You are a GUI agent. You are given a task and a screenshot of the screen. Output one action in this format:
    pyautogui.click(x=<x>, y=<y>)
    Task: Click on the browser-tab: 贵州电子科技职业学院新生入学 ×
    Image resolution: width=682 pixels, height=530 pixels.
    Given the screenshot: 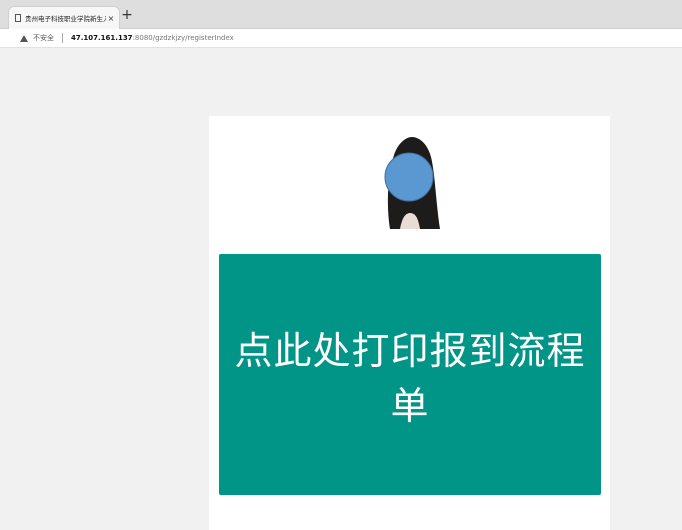 What is the action you would take?
    pyautogui.click(x=64, y=17)
    